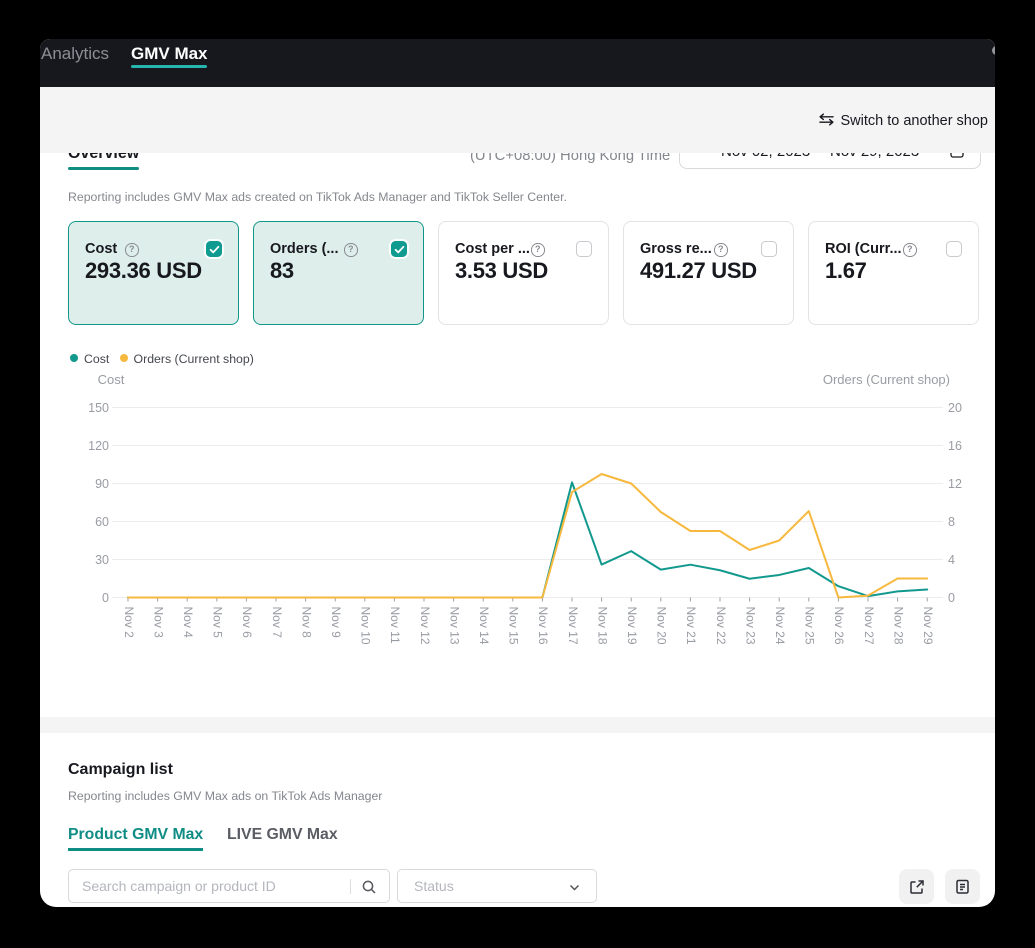 This screenshot has width=1035, height=948. What do you see at coordinates (886, 379) in the screenshot?
I see `svg-text: Orders (Current shop)` at bounding box center [886, 379].